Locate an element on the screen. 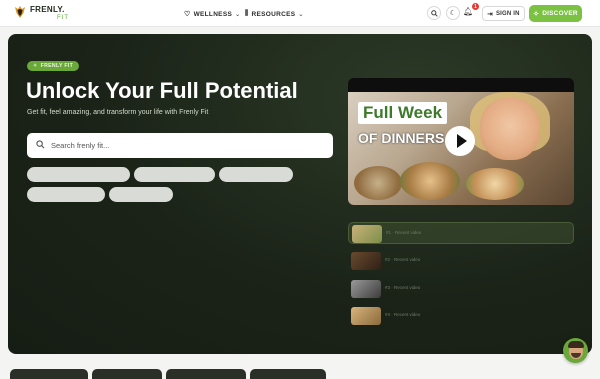  video-title-line2: OF DINNERS is located at coordinates (401, 138).